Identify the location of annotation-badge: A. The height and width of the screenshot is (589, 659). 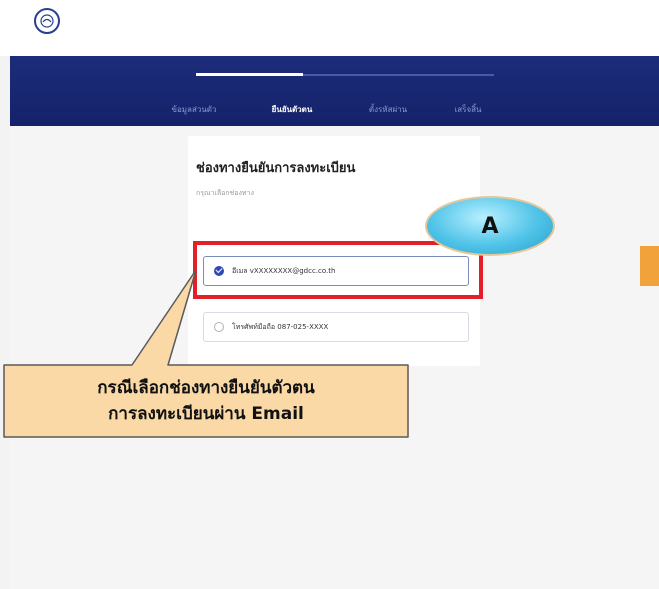
(490, 226).